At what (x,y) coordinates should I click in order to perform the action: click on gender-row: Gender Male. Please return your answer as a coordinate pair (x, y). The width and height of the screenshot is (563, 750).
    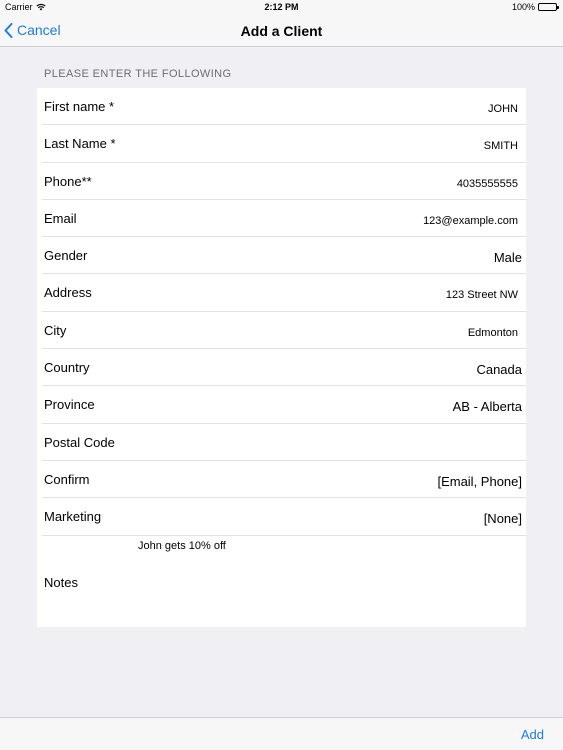
    Looking at the image, I should click on (284, 256).